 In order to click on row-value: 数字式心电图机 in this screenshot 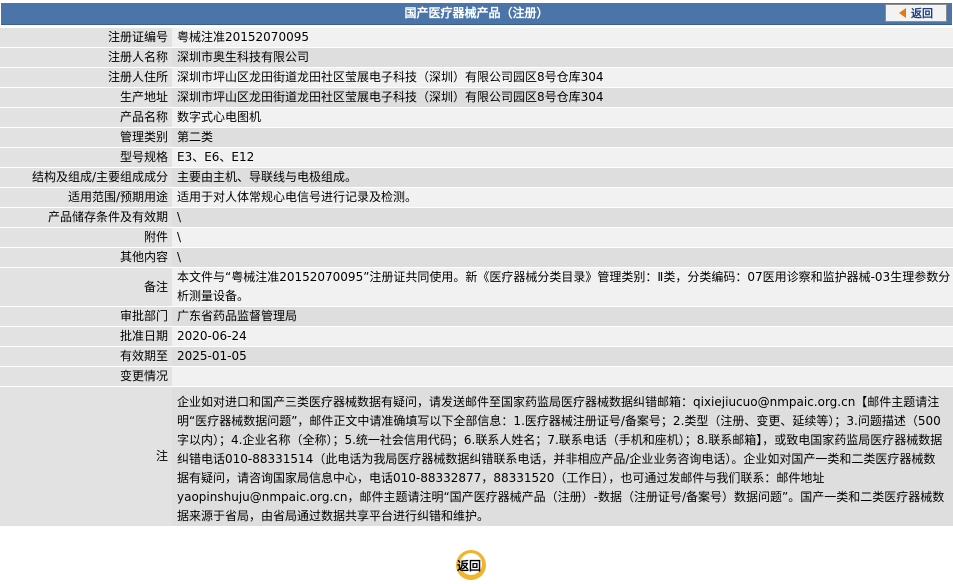, I will do `click(562, 117)`.